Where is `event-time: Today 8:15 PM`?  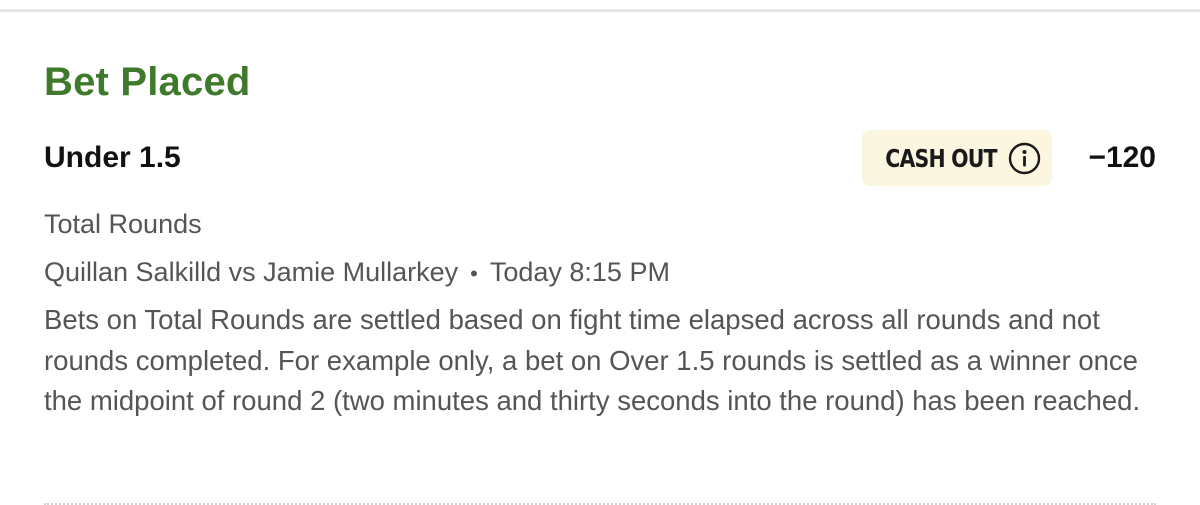
event-time: Today 8:15 PM is located at coordinates (579, 272).